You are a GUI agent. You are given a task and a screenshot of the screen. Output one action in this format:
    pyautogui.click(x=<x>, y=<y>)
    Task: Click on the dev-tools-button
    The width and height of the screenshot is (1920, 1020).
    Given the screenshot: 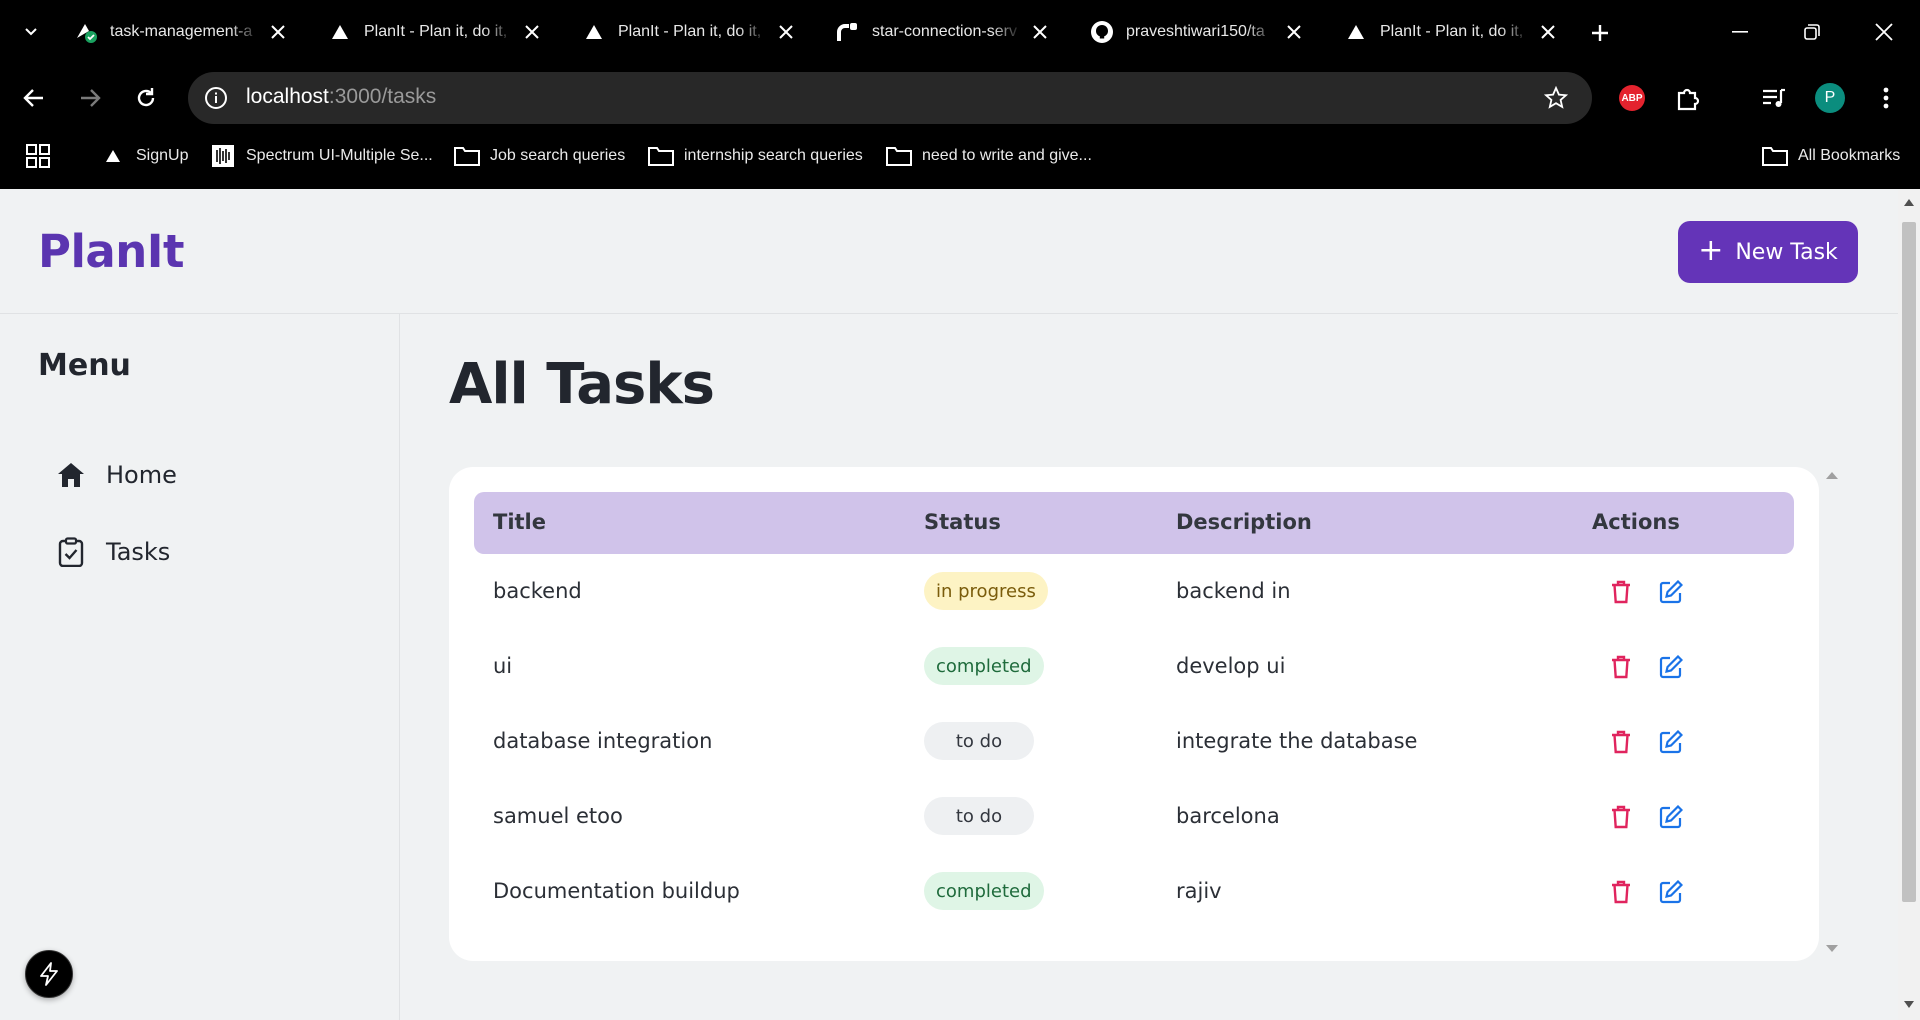 What is the action you would take?
    pyautogui.click(x=49, y=974)
    